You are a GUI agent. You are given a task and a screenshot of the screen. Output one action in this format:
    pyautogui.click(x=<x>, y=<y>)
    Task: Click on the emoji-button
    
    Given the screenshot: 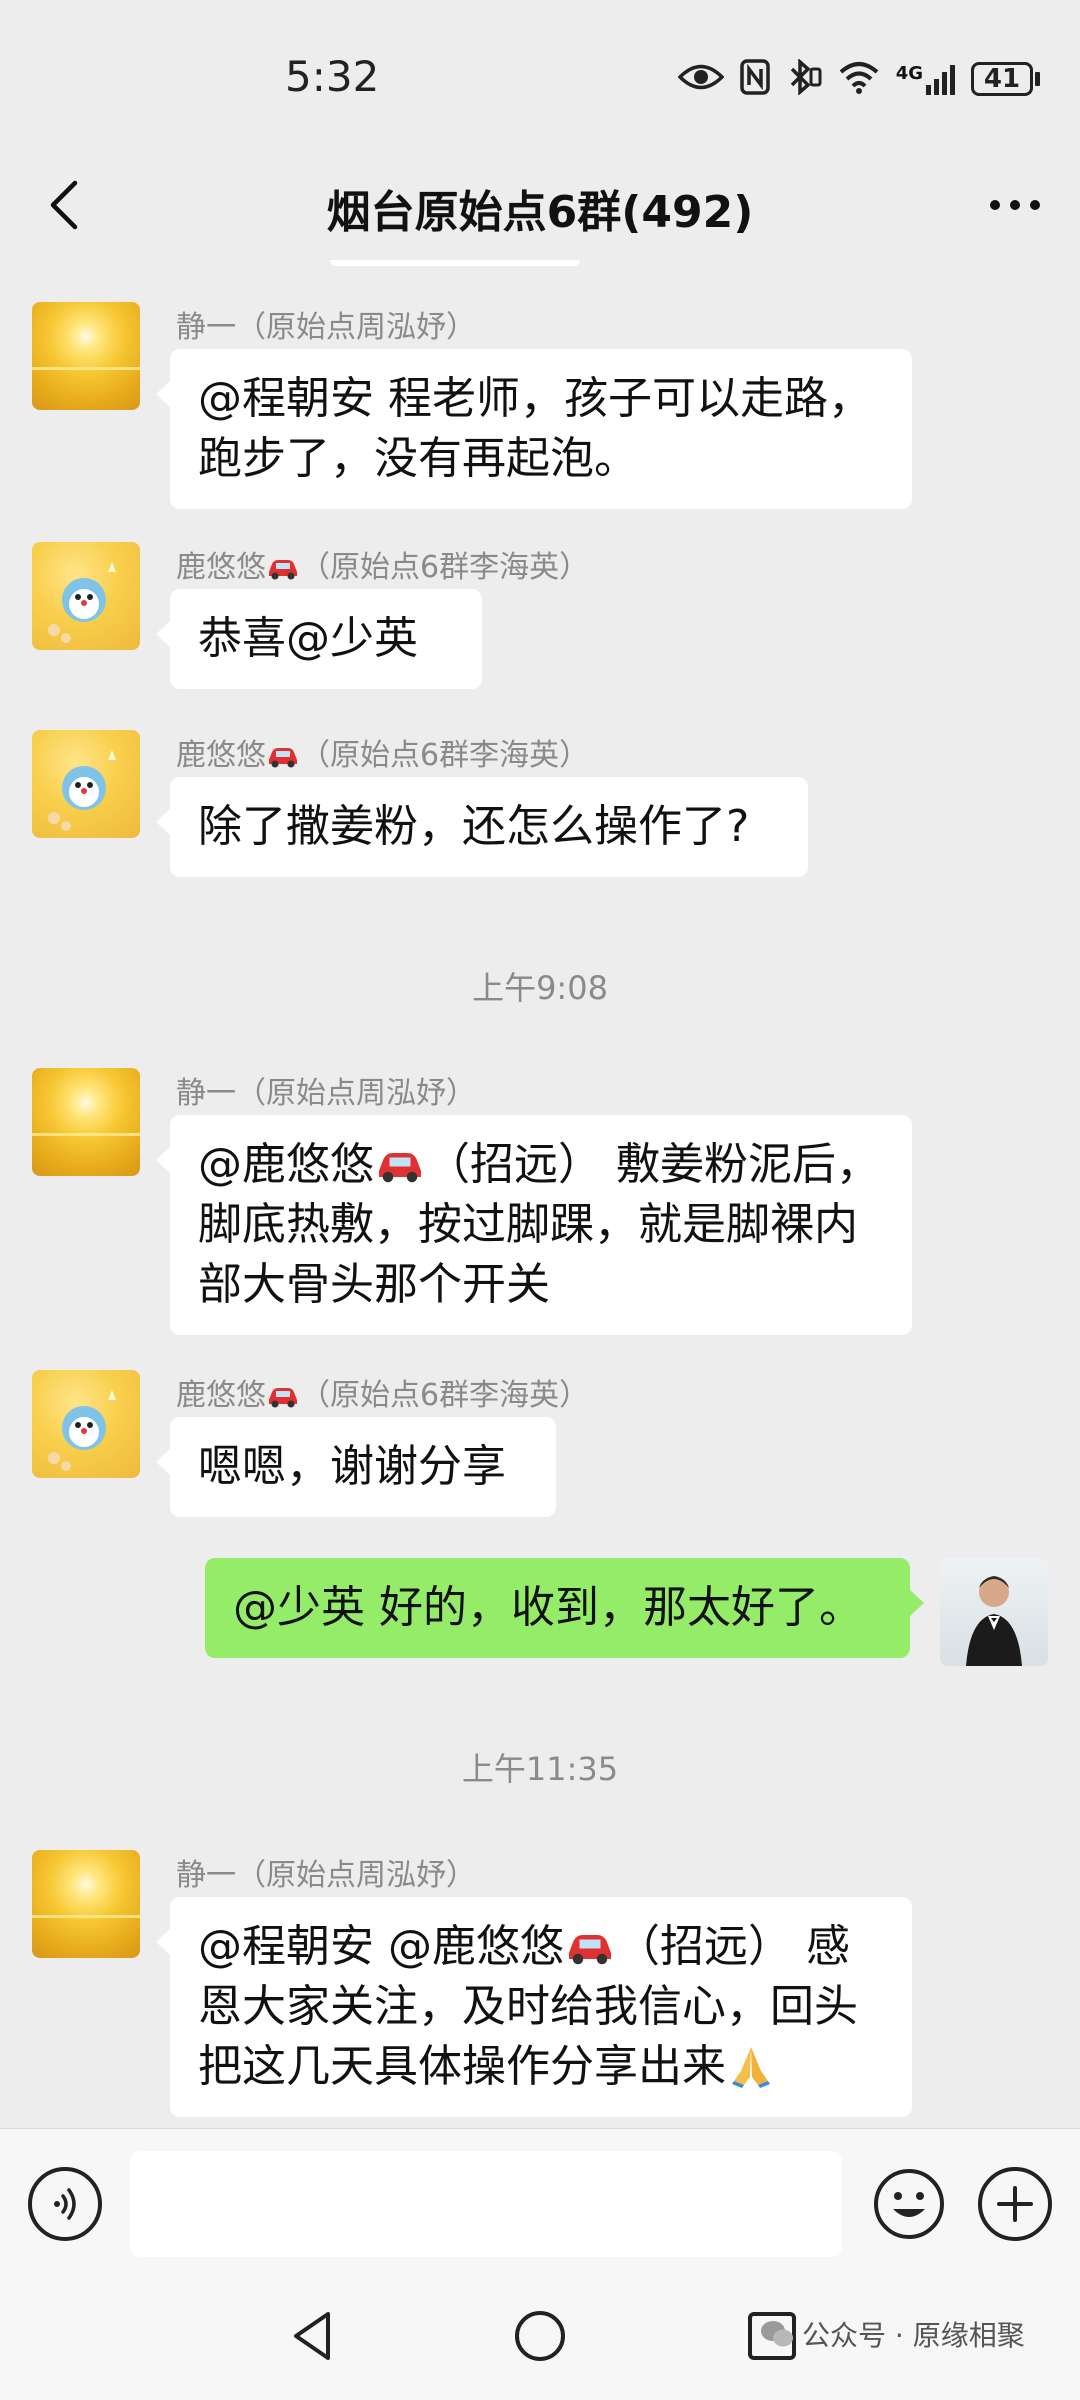 What is the action you would take?
    pyautogui.click(x=909, y=2204)
    